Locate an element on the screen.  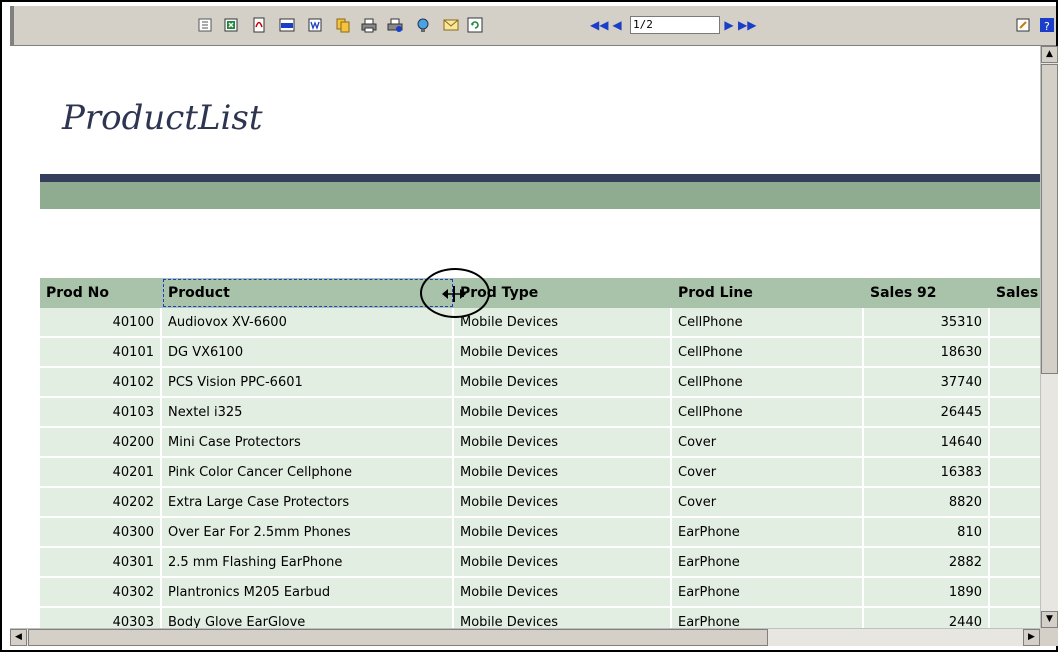
print-setup-icon is located at coordinates (395, 25).